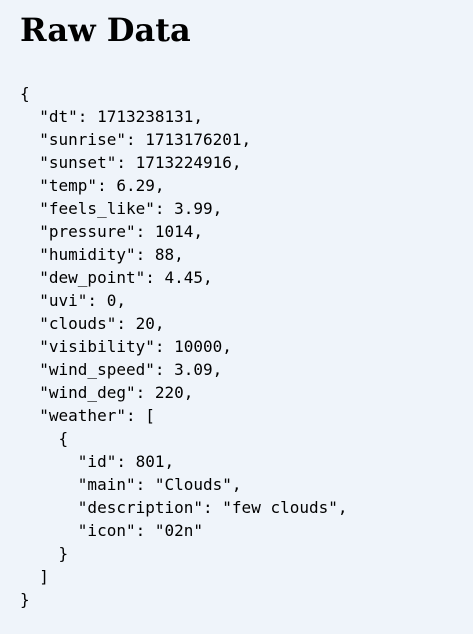 The width and height of the screenshot is (473, 634). Describe the element at coordinates (131, 162) in the screenshot. I see `json-line: "sunset": 1713224916,` at that location.